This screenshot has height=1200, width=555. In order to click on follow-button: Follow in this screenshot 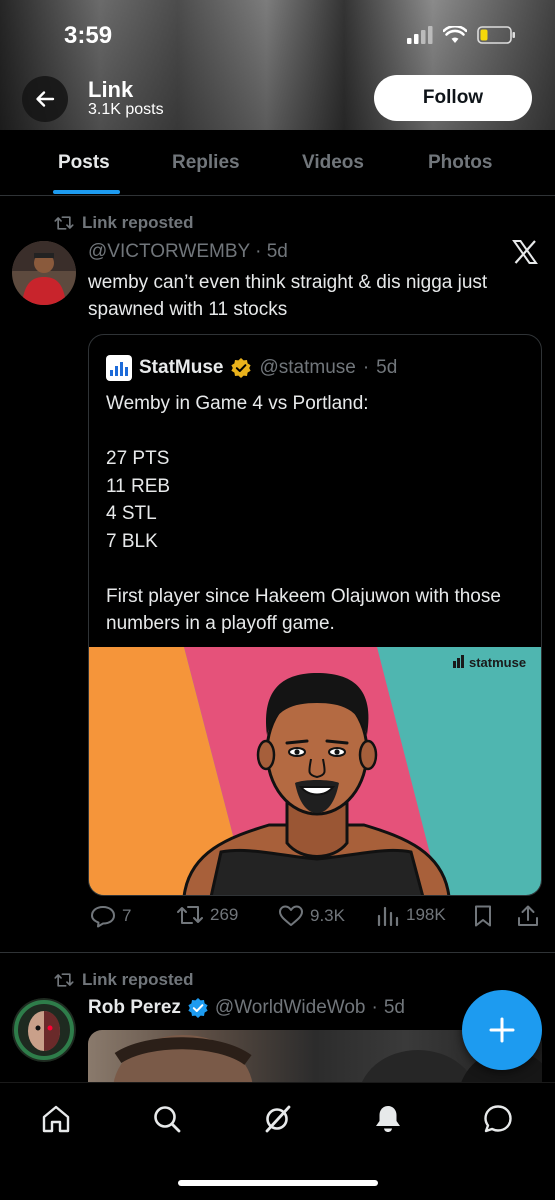, I will do `click(453, 98)`.